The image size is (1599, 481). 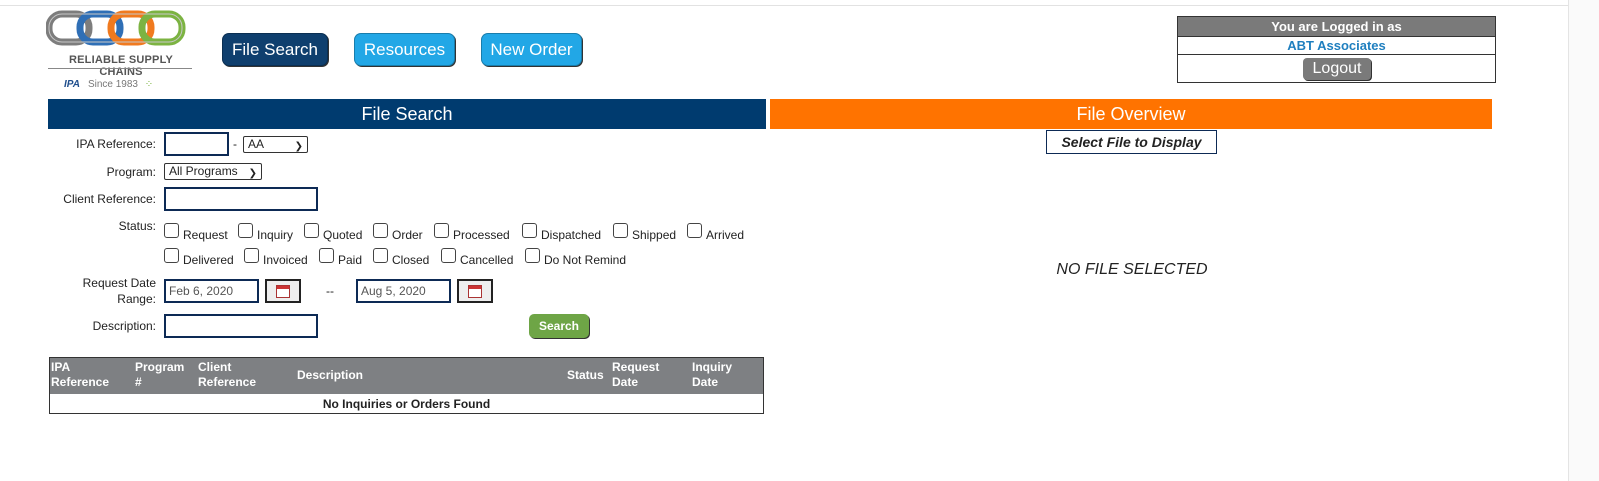 I want to click on status-checkbox-invoiced: Invoiced, so click(x=276, y=257).